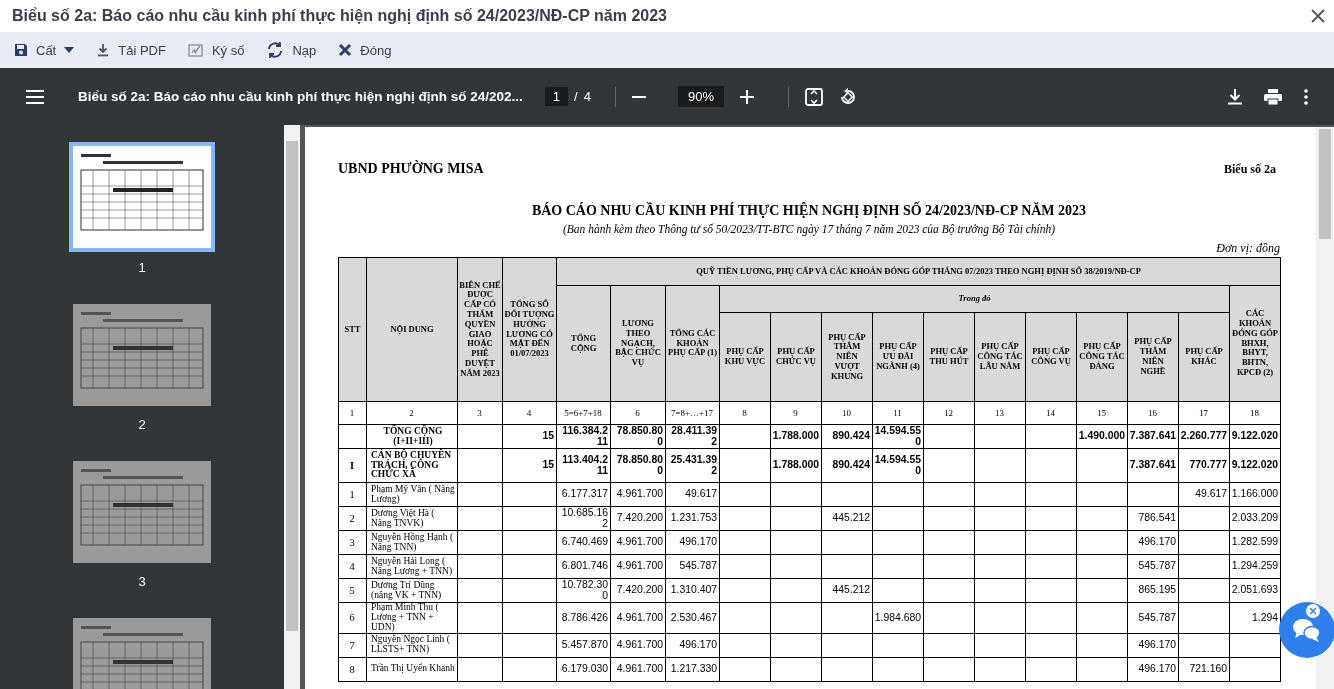  Describe the element at coordinates (365, 50) in the screenshot. I see `toolbar-button: Đóng` at that location.